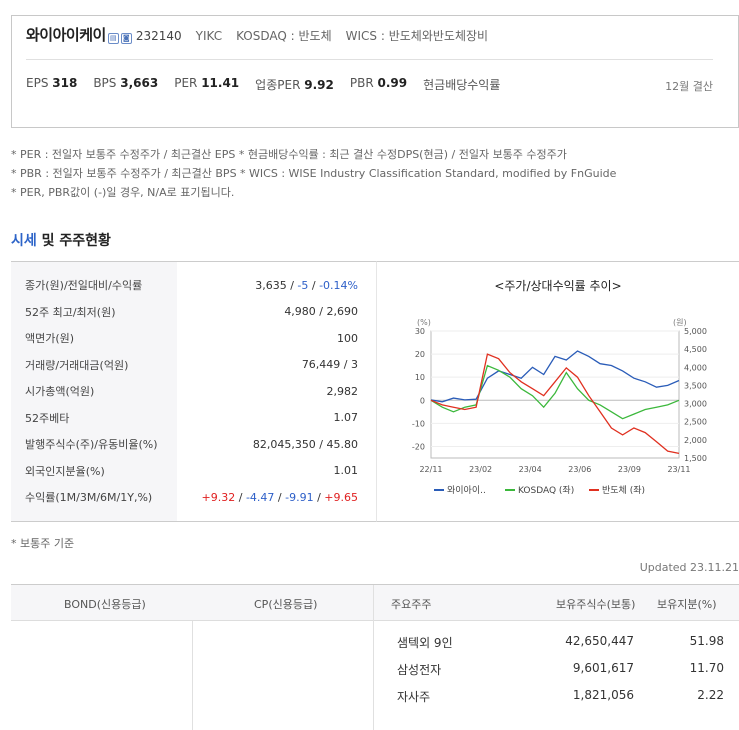 The image size is (739, 730). I want to click on section-title: 시세 및 주주현황, so click(61, 241).